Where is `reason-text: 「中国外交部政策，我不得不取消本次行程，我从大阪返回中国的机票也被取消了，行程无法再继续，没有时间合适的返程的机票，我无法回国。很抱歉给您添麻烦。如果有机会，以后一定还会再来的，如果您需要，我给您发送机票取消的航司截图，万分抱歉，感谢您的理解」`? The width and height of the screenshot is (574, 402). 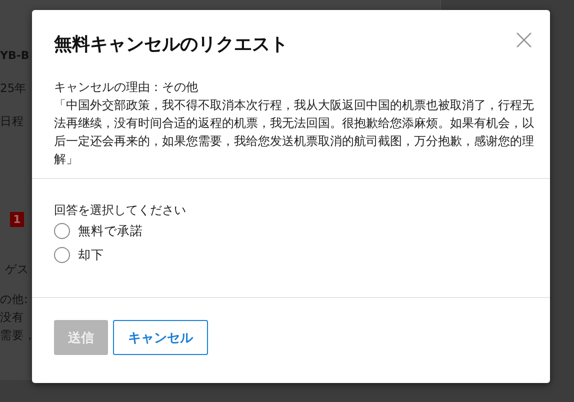 reason-text: 「中国外交部政策，我不得不取消本次行程，我从大阪返回中国的机票也被取消了，行程无法再继续，没有时间合适的返程的机票，我无法回国。很抱歉给您添麻烦。如果有机会，以后一定还会再来的，如果您需要，我给您发送机票取消的航司截图，万分抱歉，感谢您的理解」 is located at coordinates (294, 132).